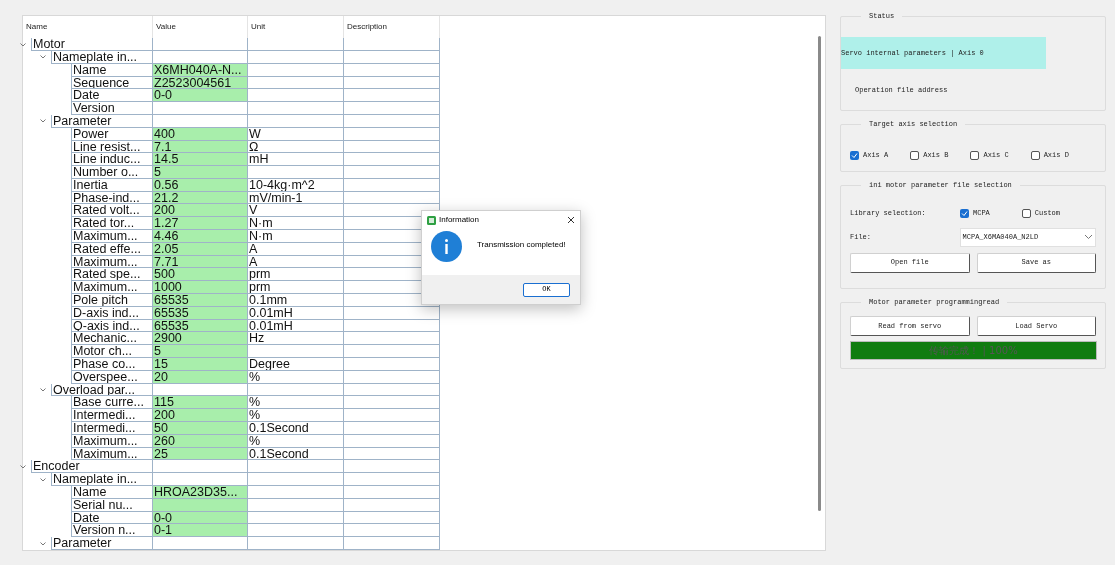 This screenshot has width=1115, height=565. What do you see at coordinates (296, 185) in the screenshot?
I see `unit-cell: 10-4kg·m^2` at bounding box center [296, 185].